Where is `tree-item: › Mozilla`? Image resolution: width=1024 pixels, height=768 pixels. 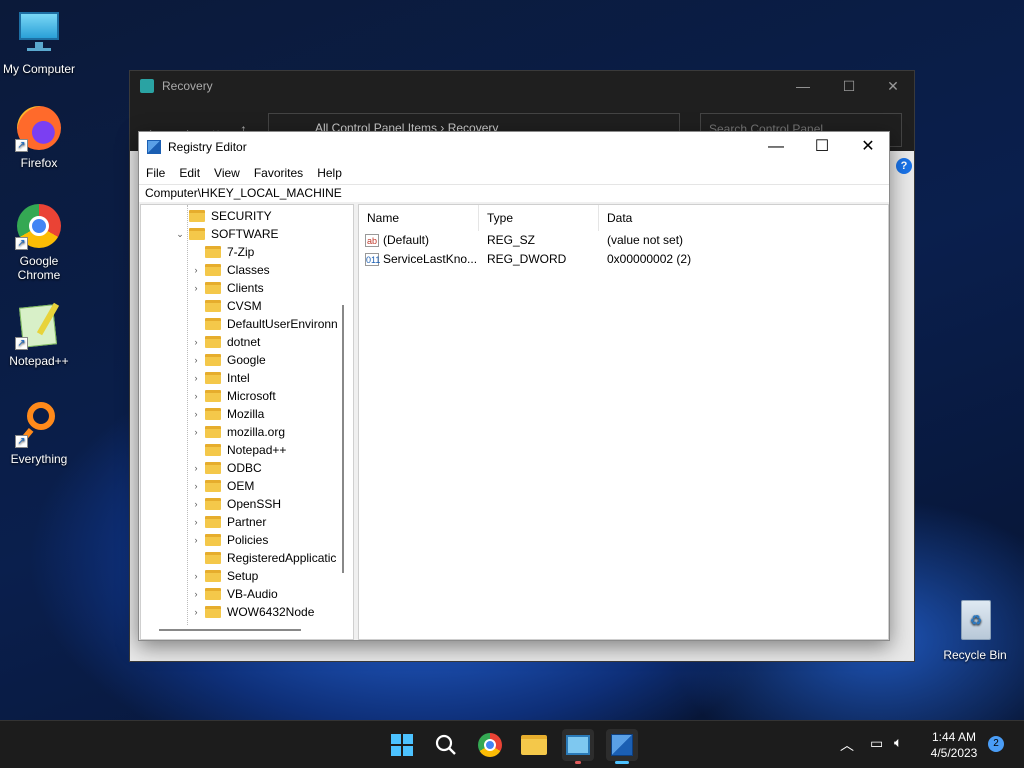 tree-item: › Mozilla is located at coordinates (228, 414).